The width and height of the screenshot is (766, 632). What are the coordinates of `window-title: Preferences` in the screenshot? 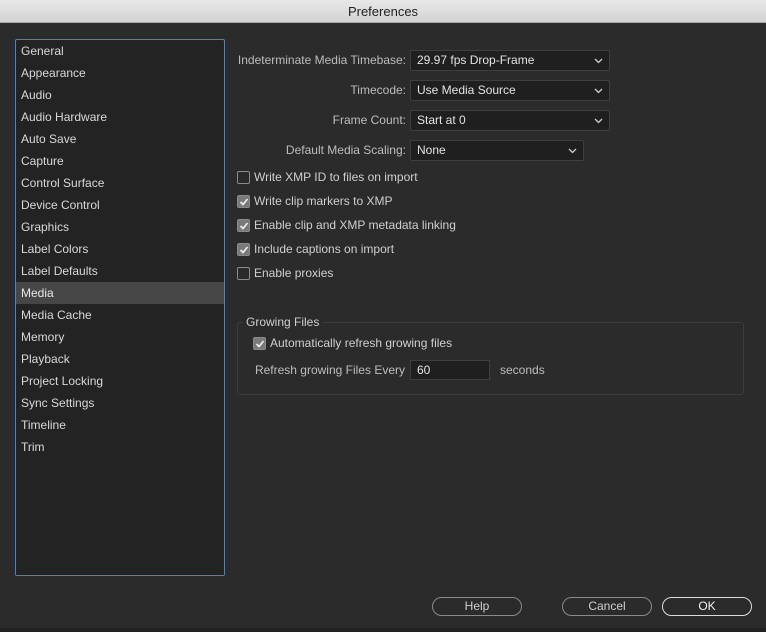 It's located at (383, 11).